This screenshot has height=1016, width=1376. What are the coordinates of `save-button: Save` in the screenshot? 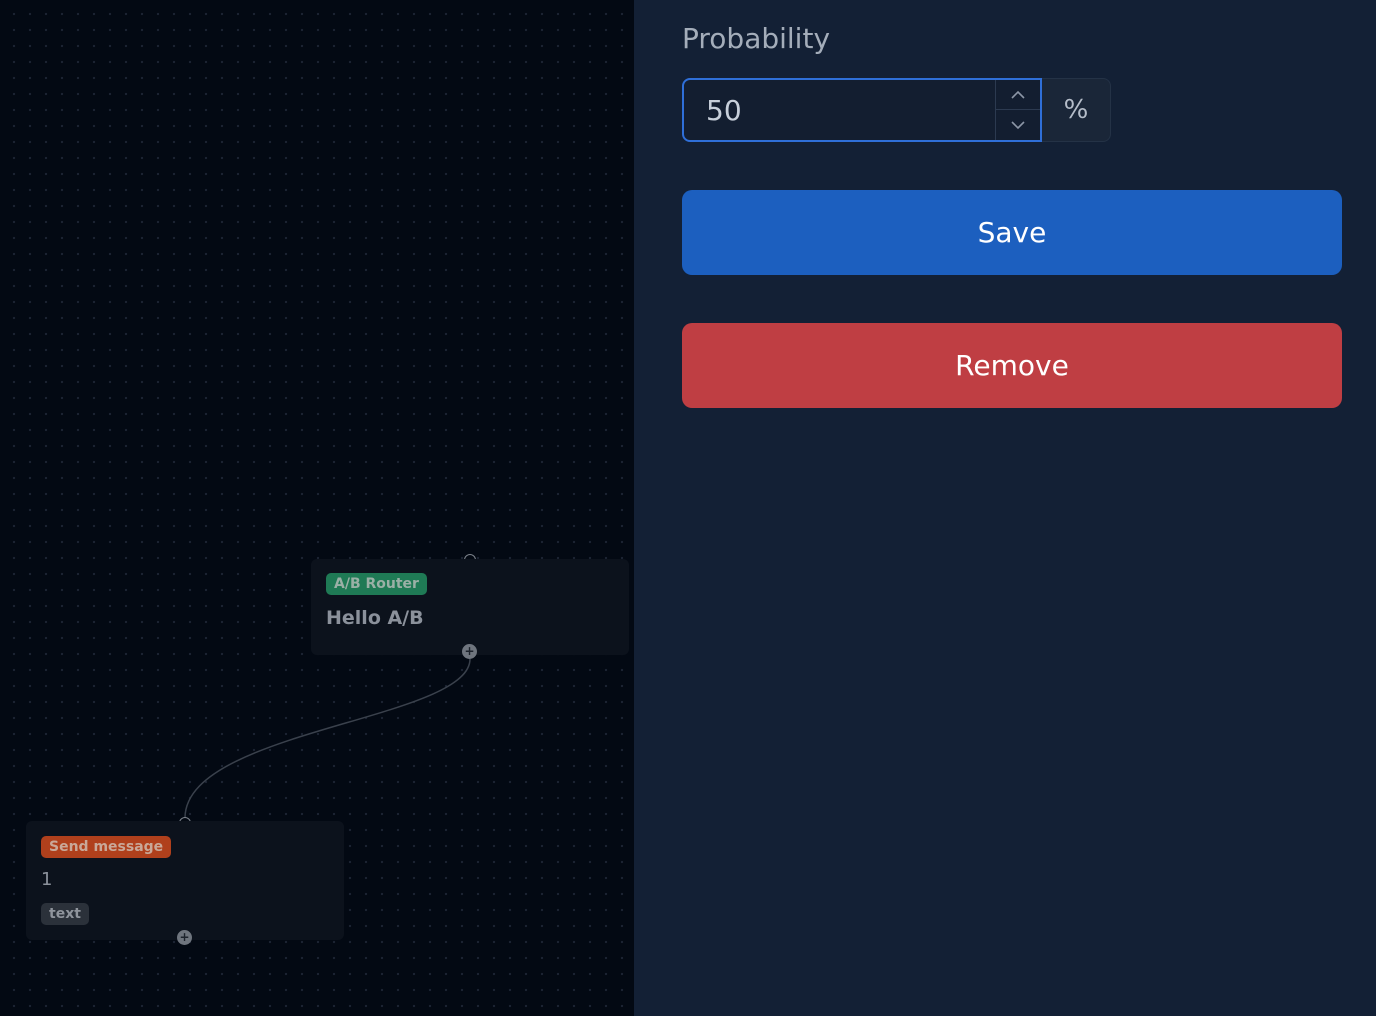 It's located at (1012, 232).